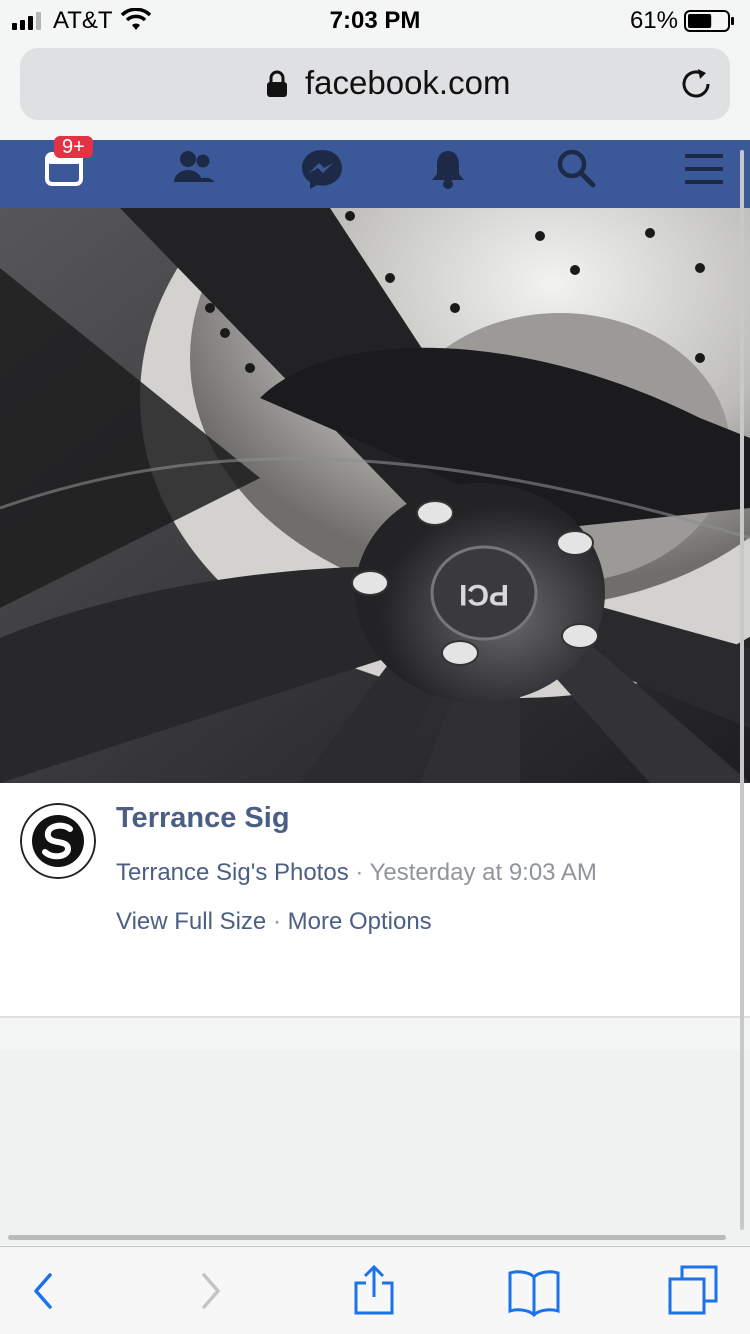 This screenshot has height=1334, width=750. What do you see at coordinates (44, 1291) in the screenshot?
I see `back-icon` at bounding box center [44, 1291].